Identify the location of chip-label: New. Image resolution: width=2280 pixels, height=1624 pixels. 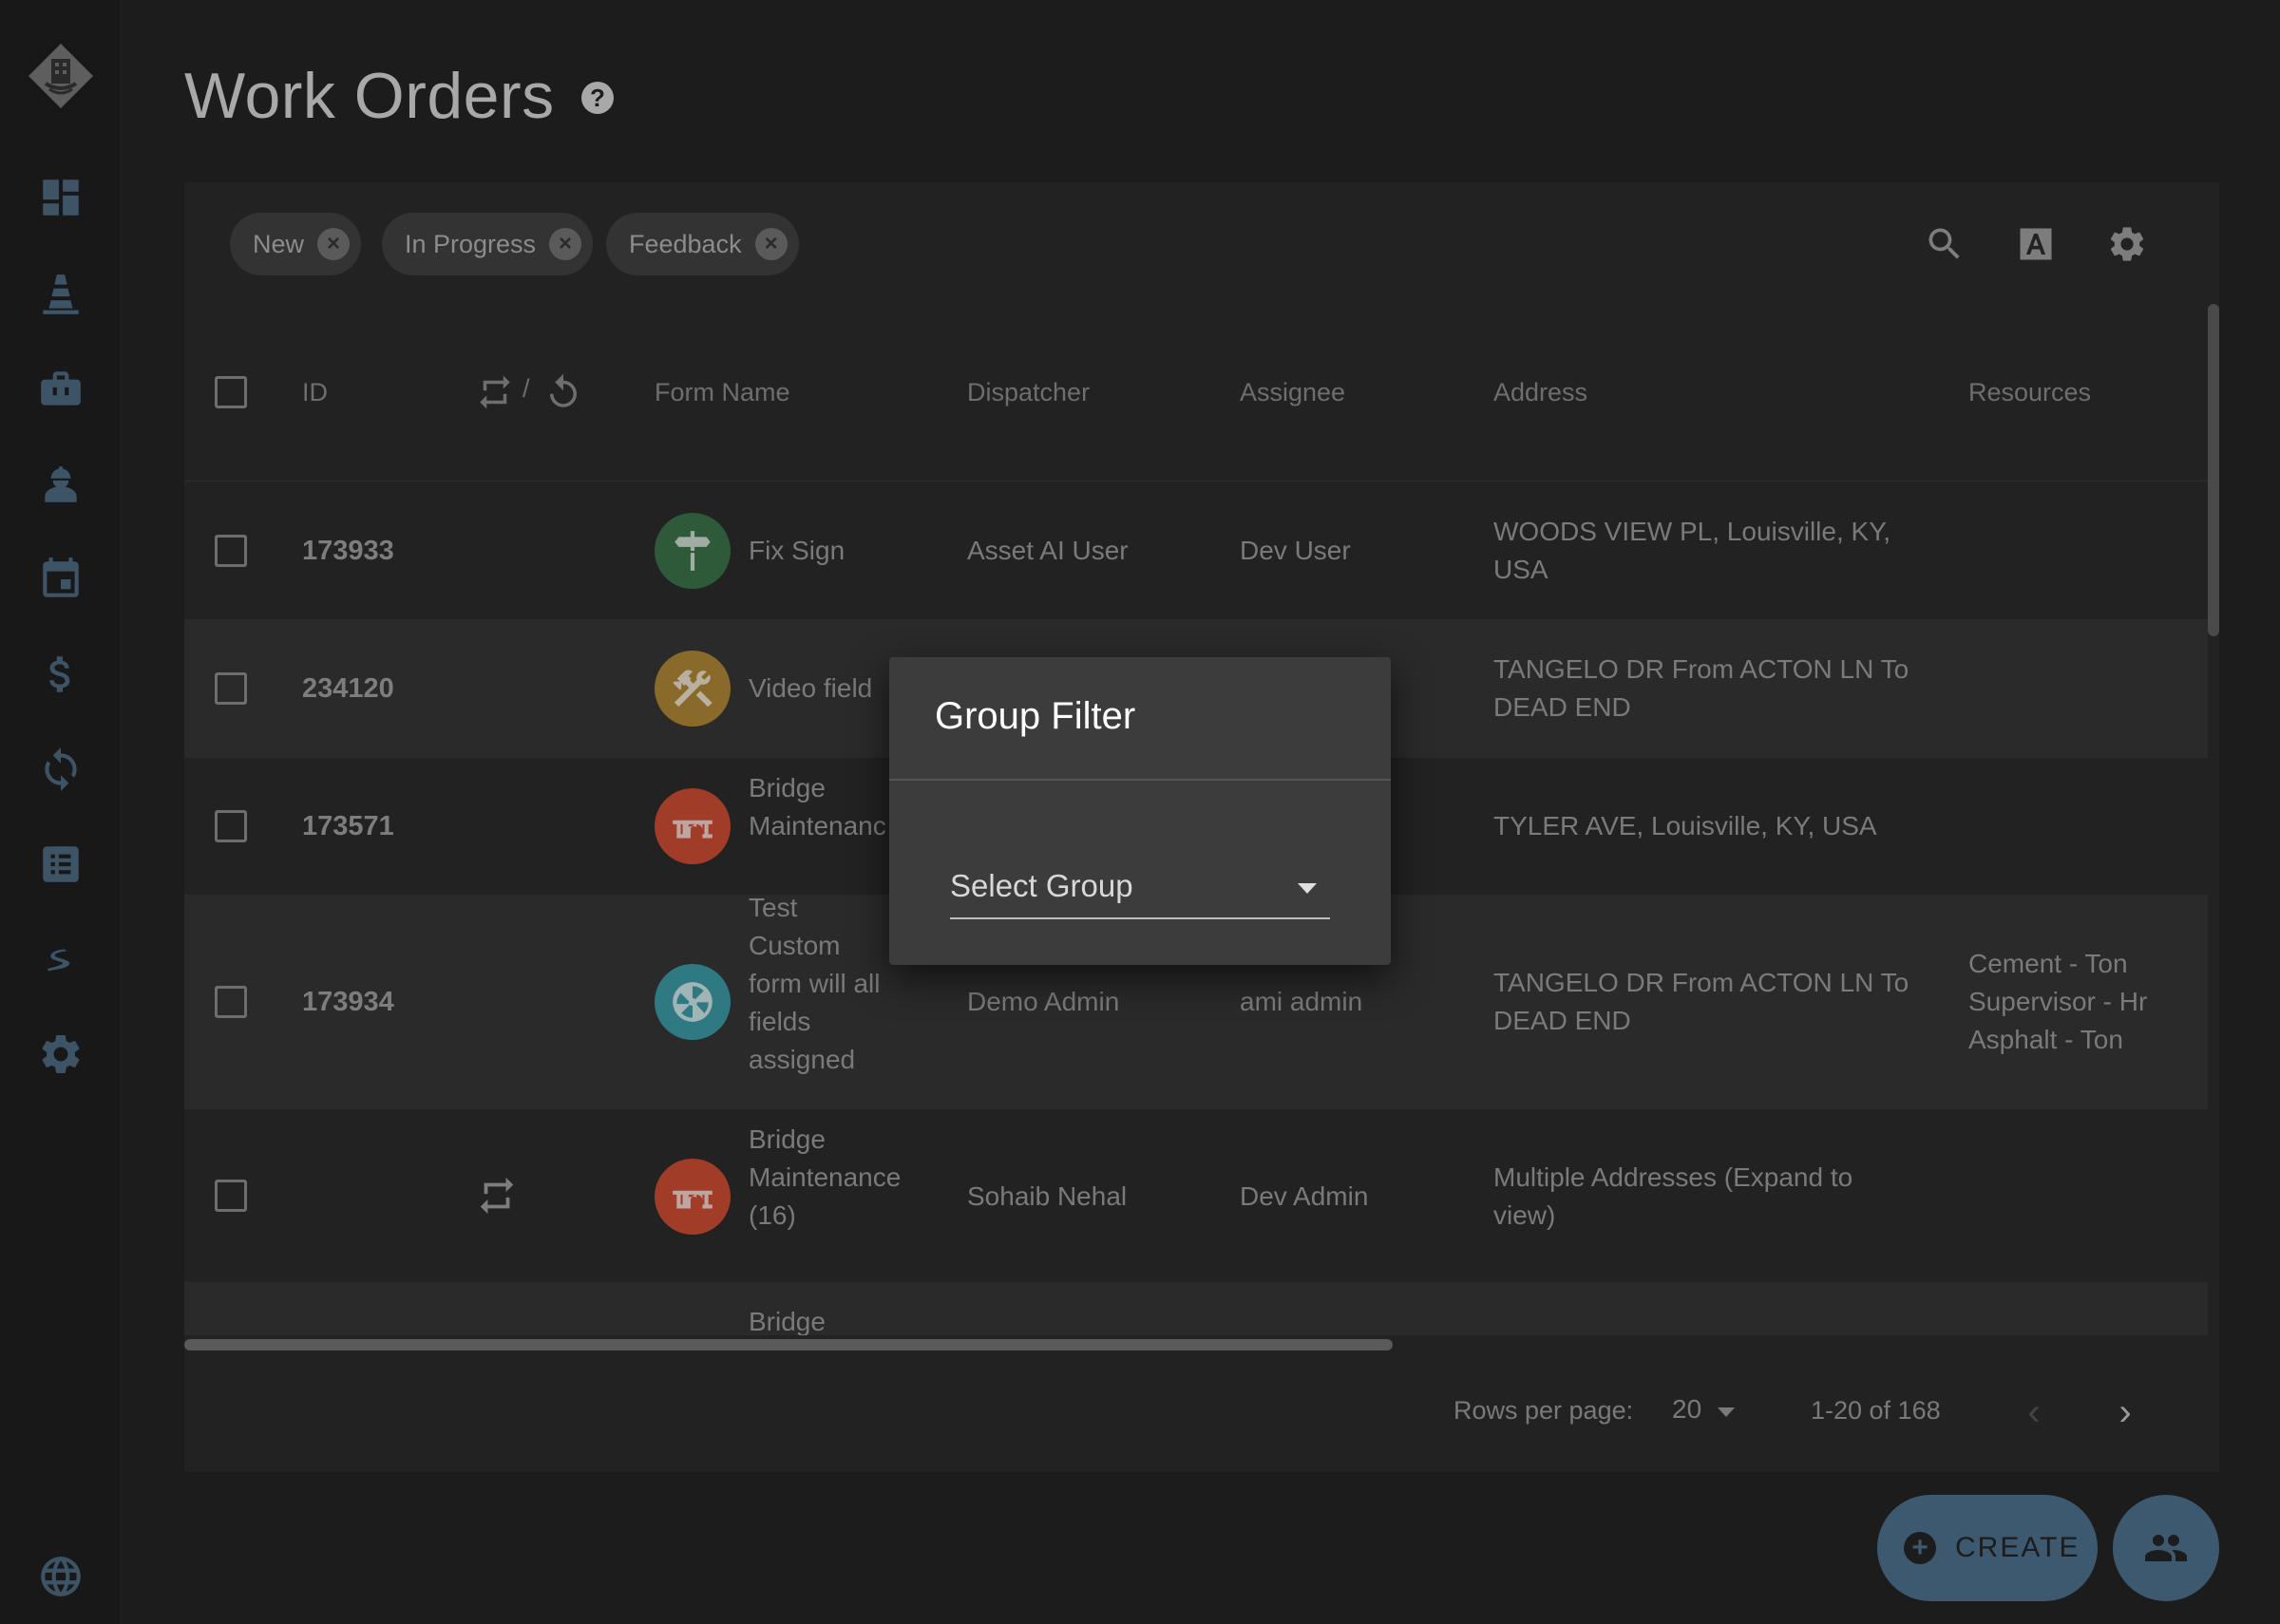
(279, 244).